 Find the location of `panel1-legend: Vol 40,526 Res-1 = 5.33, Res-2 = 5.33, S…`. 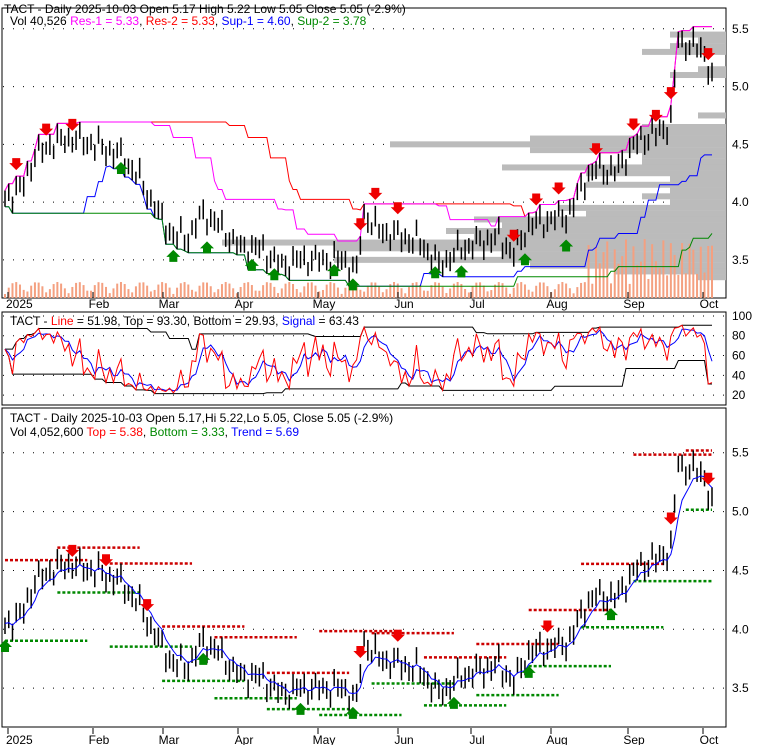

panel1-legend: Vol 40,526 Res-1 = 5.33, Res-2 = 5.33, S… is located at coordinates (188, 21).